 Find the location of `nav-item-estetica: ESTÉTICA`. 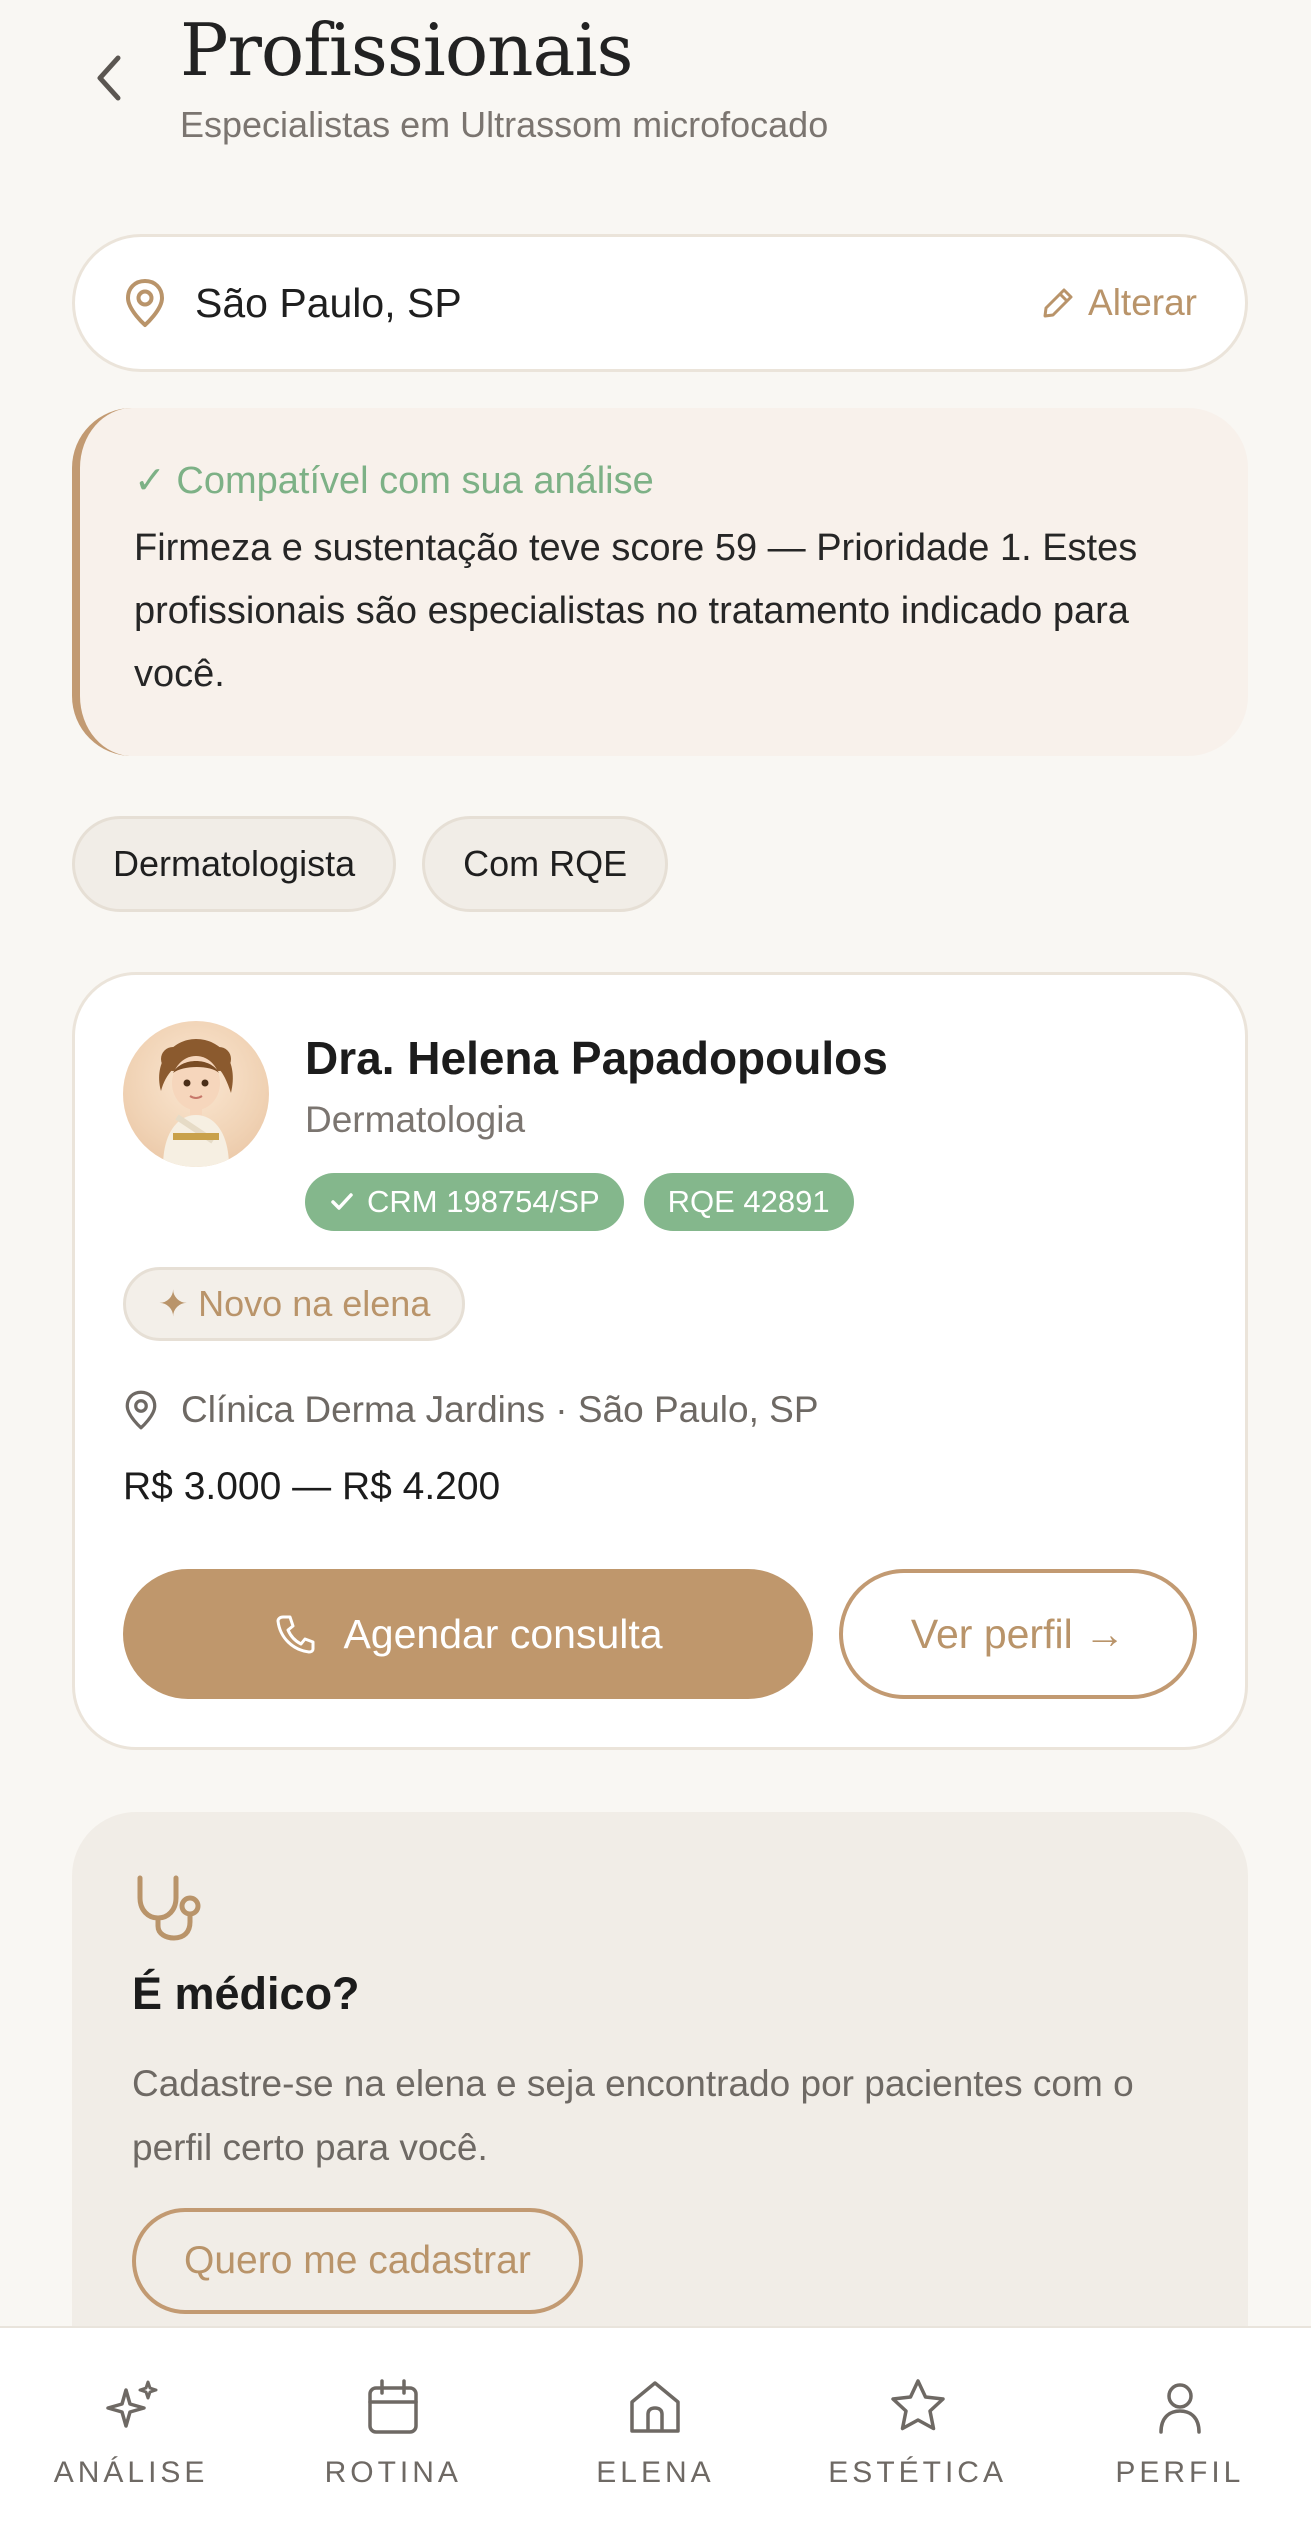

nav-item-estetica: ESTÉTICA is located at coordinates (918, 2409).